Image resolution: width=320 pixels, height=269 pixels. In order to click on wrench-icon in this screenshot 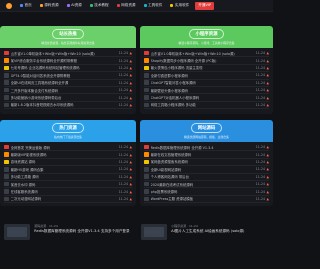, I will do `click(145, 5)`.